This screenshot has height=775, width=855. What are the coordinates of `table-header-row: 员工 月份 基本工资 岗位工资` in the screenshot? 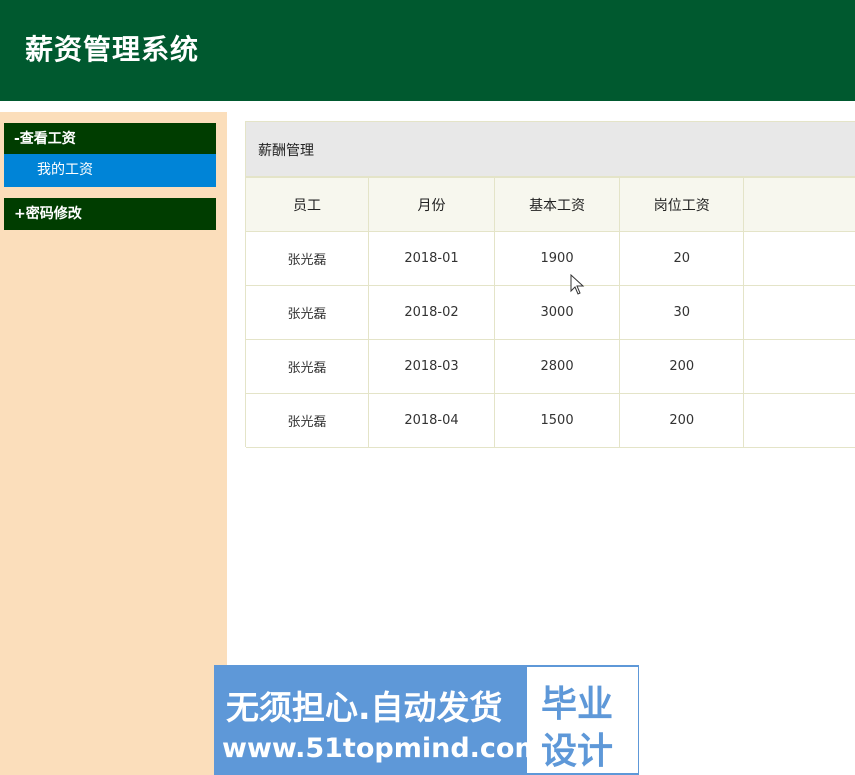 It's located at (550, 204).